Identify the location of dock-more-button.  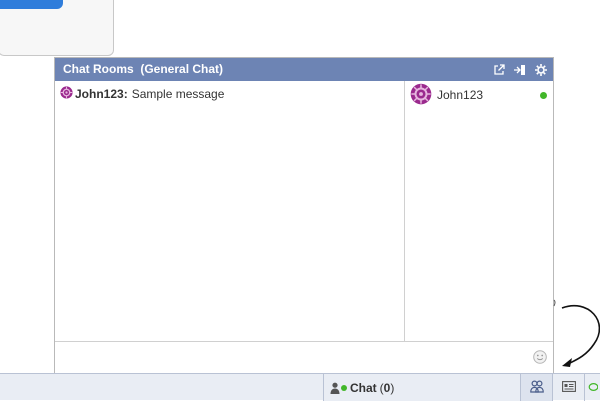
(592, 387).